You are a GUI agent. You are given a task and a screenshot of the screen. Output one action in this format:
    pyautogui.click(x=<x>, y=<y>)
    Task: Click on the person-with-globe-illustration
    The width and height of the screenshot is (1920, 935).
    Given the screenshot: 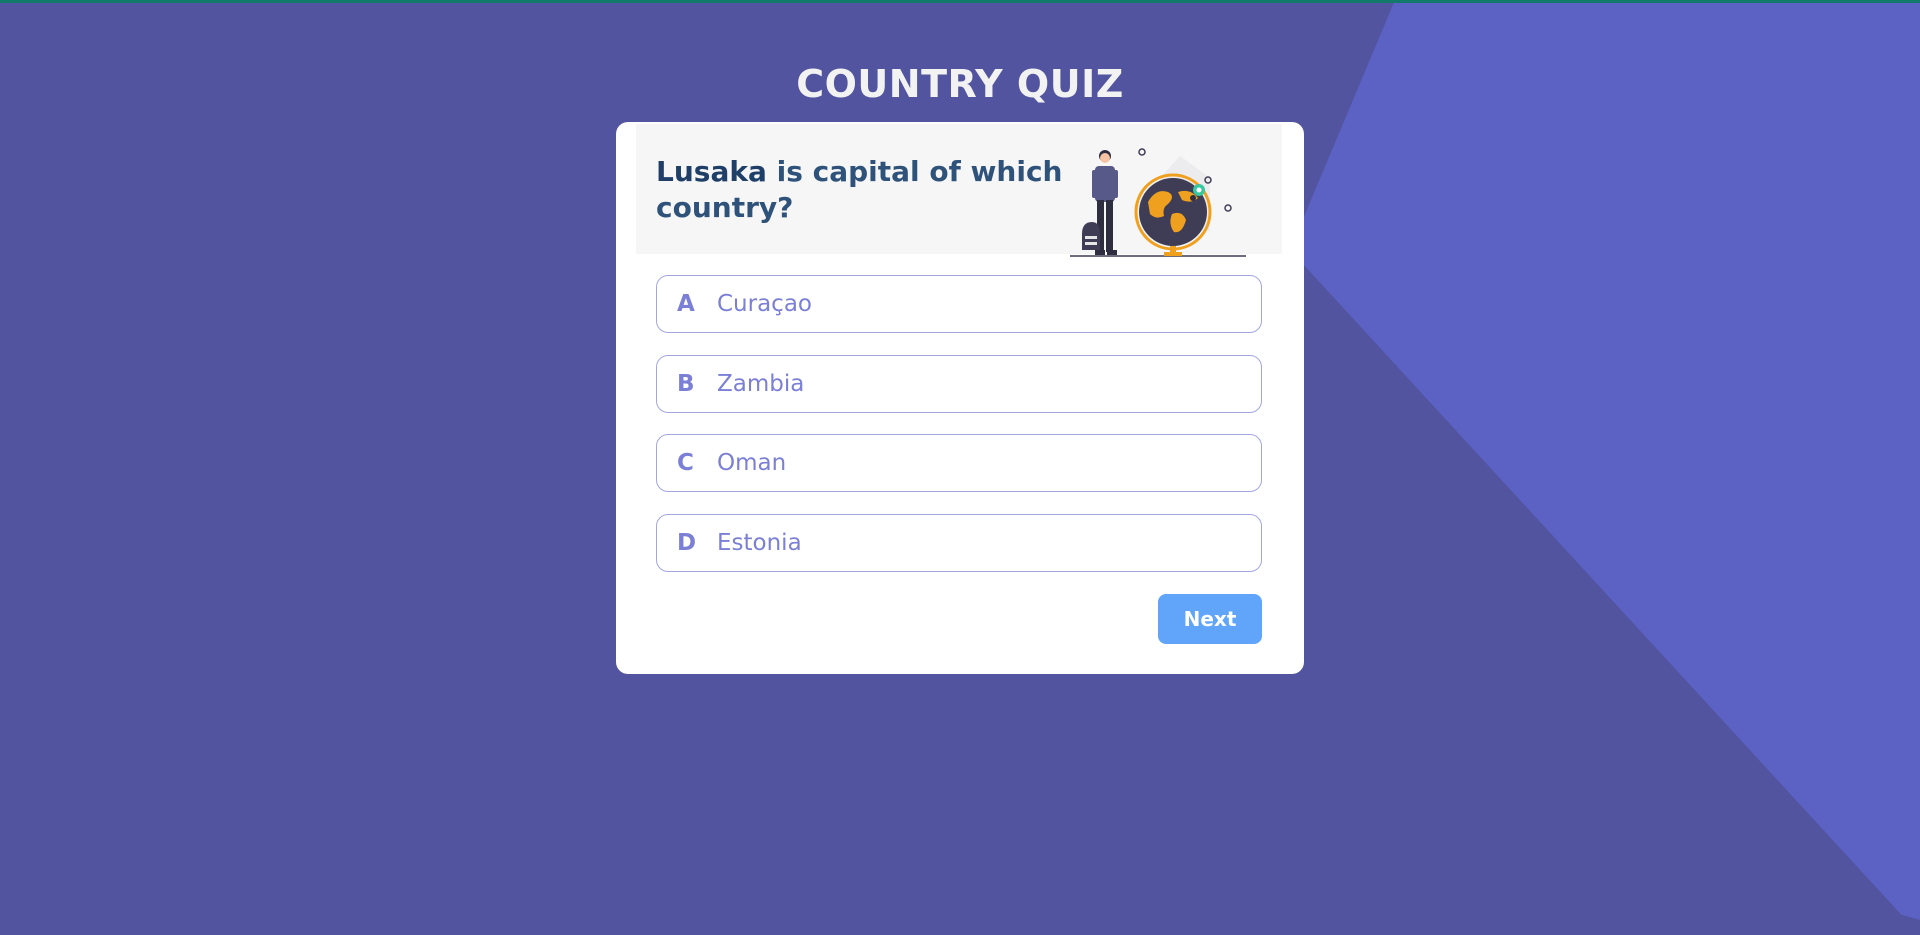 What is the action you would take?
    pyautogui.click(x=1158, y=202)
    